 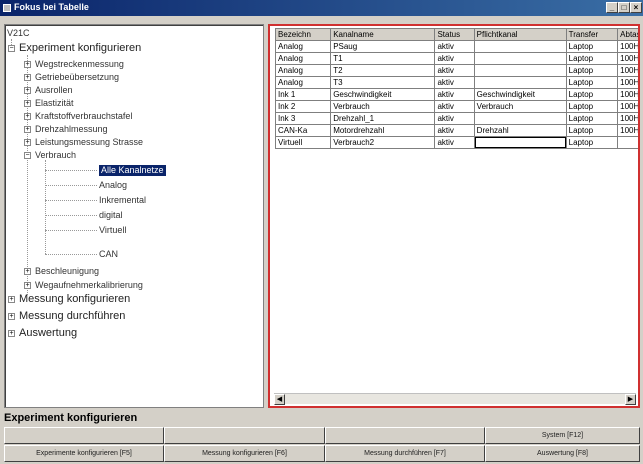 What do you see at coordinates (113, 185) in the screenshot?
I see `tree-item-channel: Analog` at bounding box center [113, 185].